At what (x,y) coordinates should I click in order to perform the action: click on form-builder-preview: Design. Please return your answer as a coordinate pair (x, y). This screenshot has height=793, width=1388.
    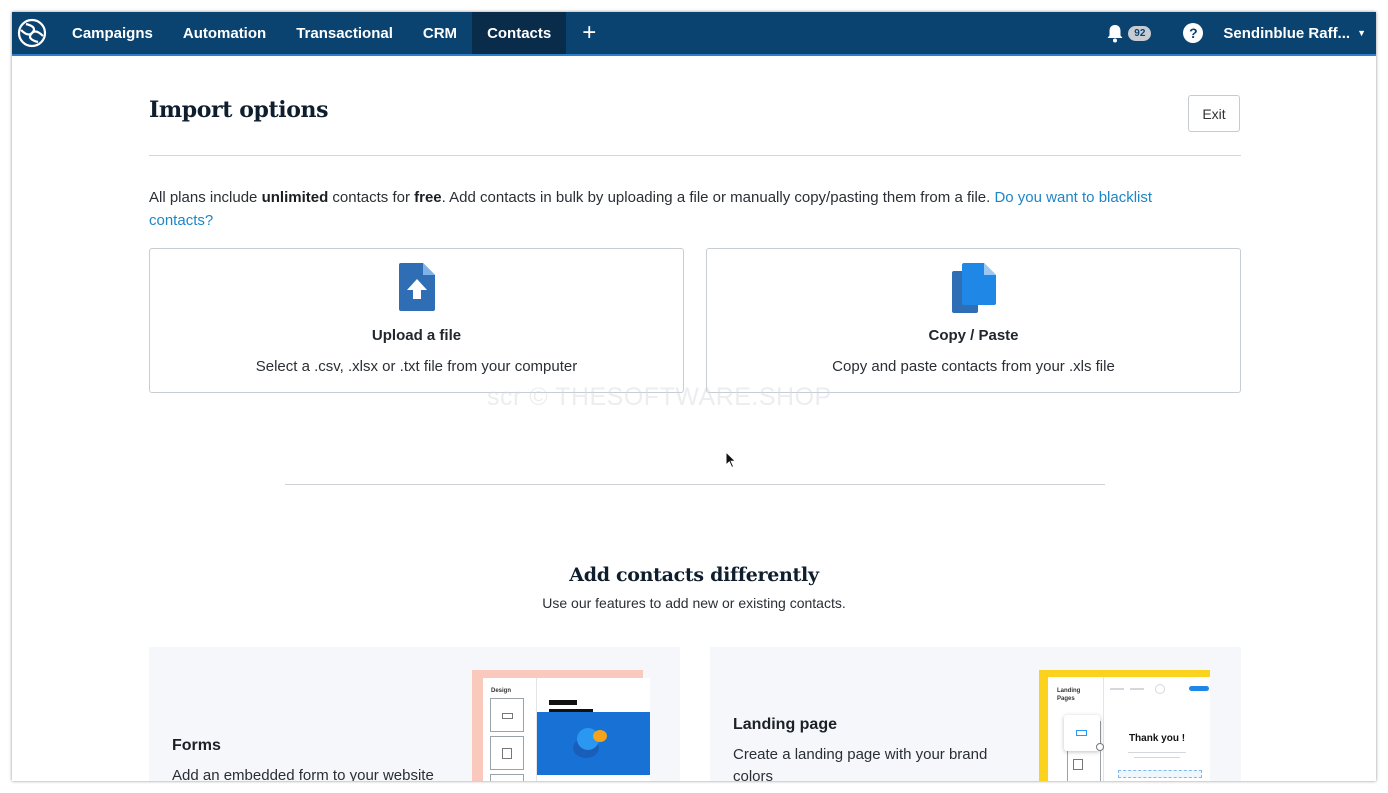
    Looking at the image, I should click on (566, 729).